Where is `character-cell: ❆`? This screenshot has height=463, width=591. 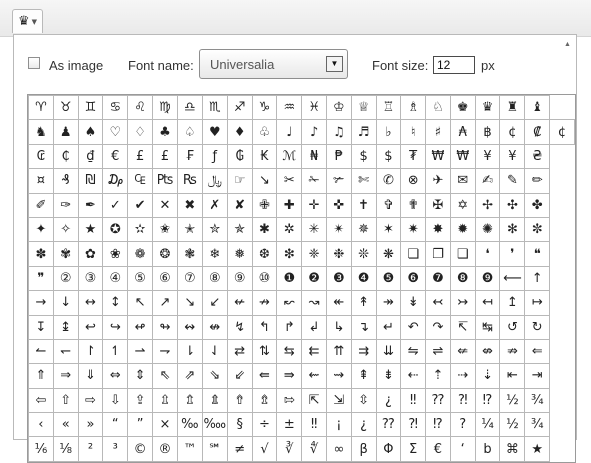
character-cell: ❆ is located at coordinates (264, 254).